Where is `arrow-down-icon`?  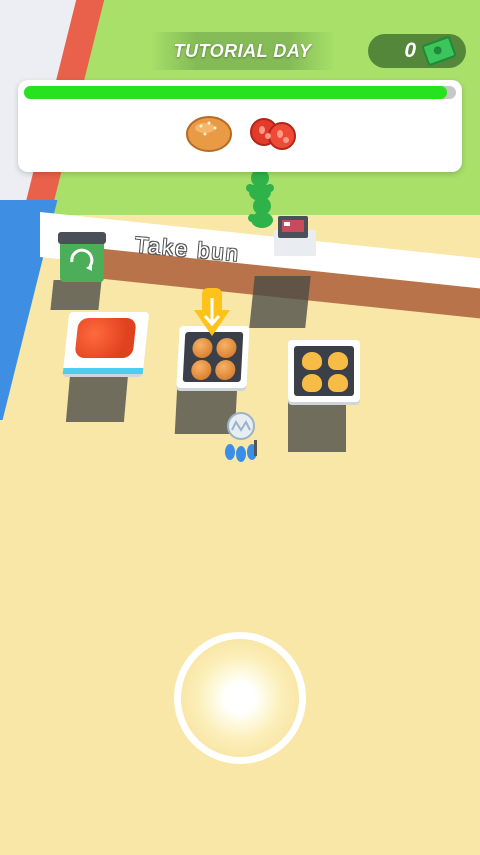
arrow-down-icon is located at coordinates (212, 312).